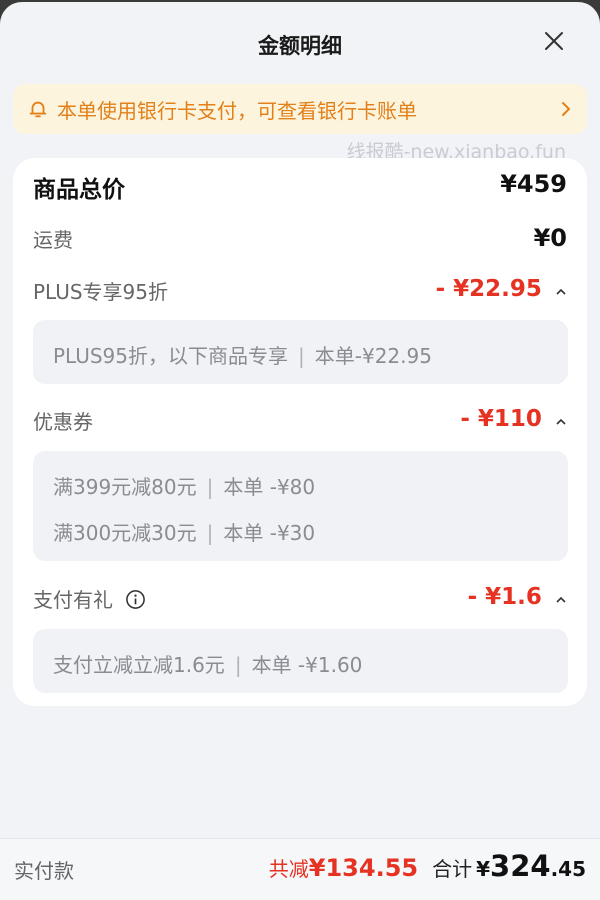 The image size is (600, 900). Describe the element at coordinates (237, 110) in the screenshot. I see `notice-text: 本单使用银行卡支付，可查看银行卡账单` at that location.